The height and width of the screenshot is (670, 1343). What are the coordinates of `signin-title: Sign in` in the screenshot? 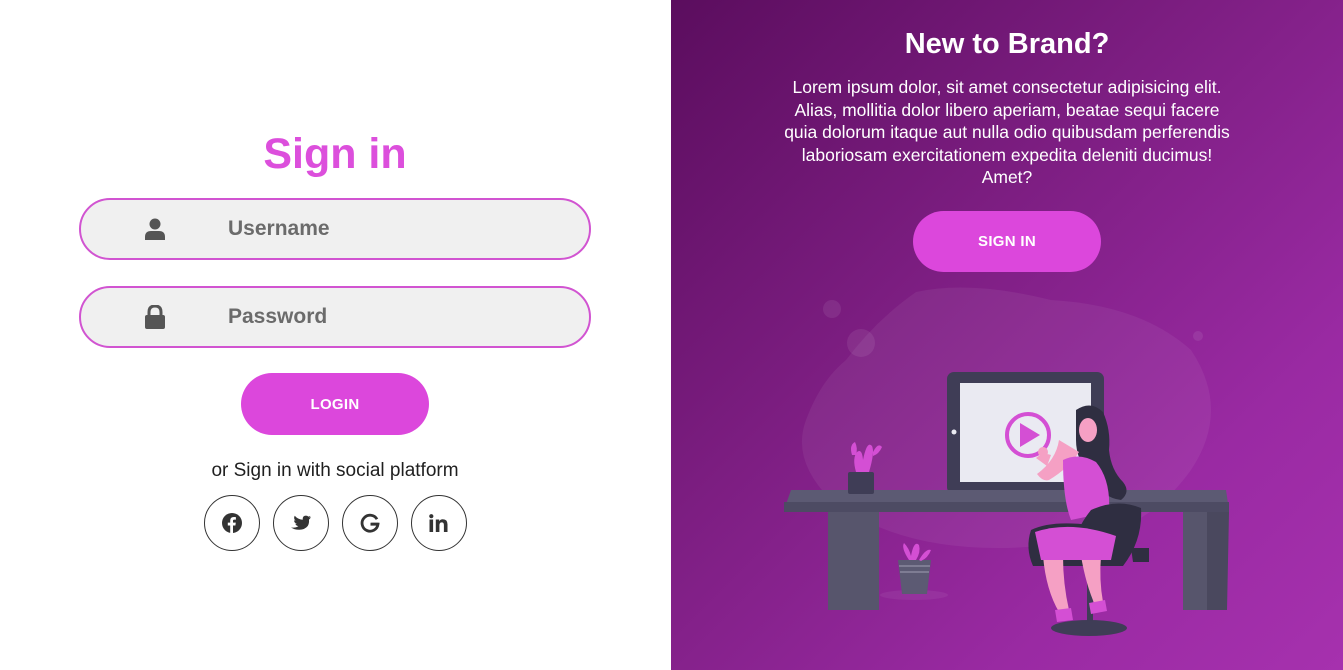 It's located at (335, 154).